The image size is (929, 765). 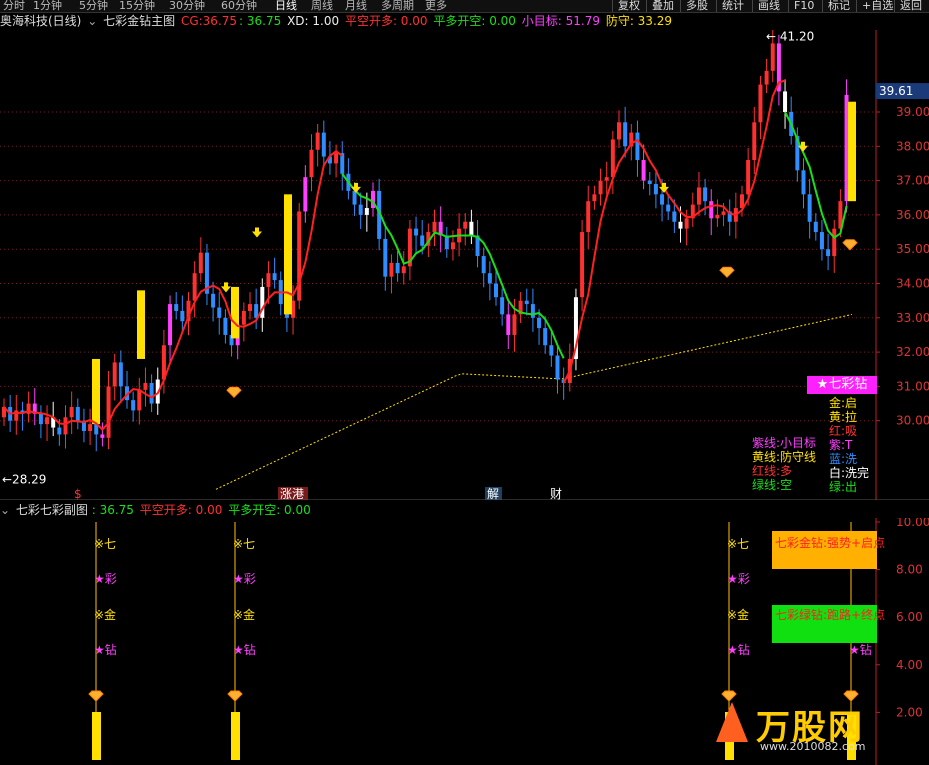 What do you see at coordinates (141, 324) in the screenshot?
I see `gold-signal-bar` at bounding box center [141, 324].